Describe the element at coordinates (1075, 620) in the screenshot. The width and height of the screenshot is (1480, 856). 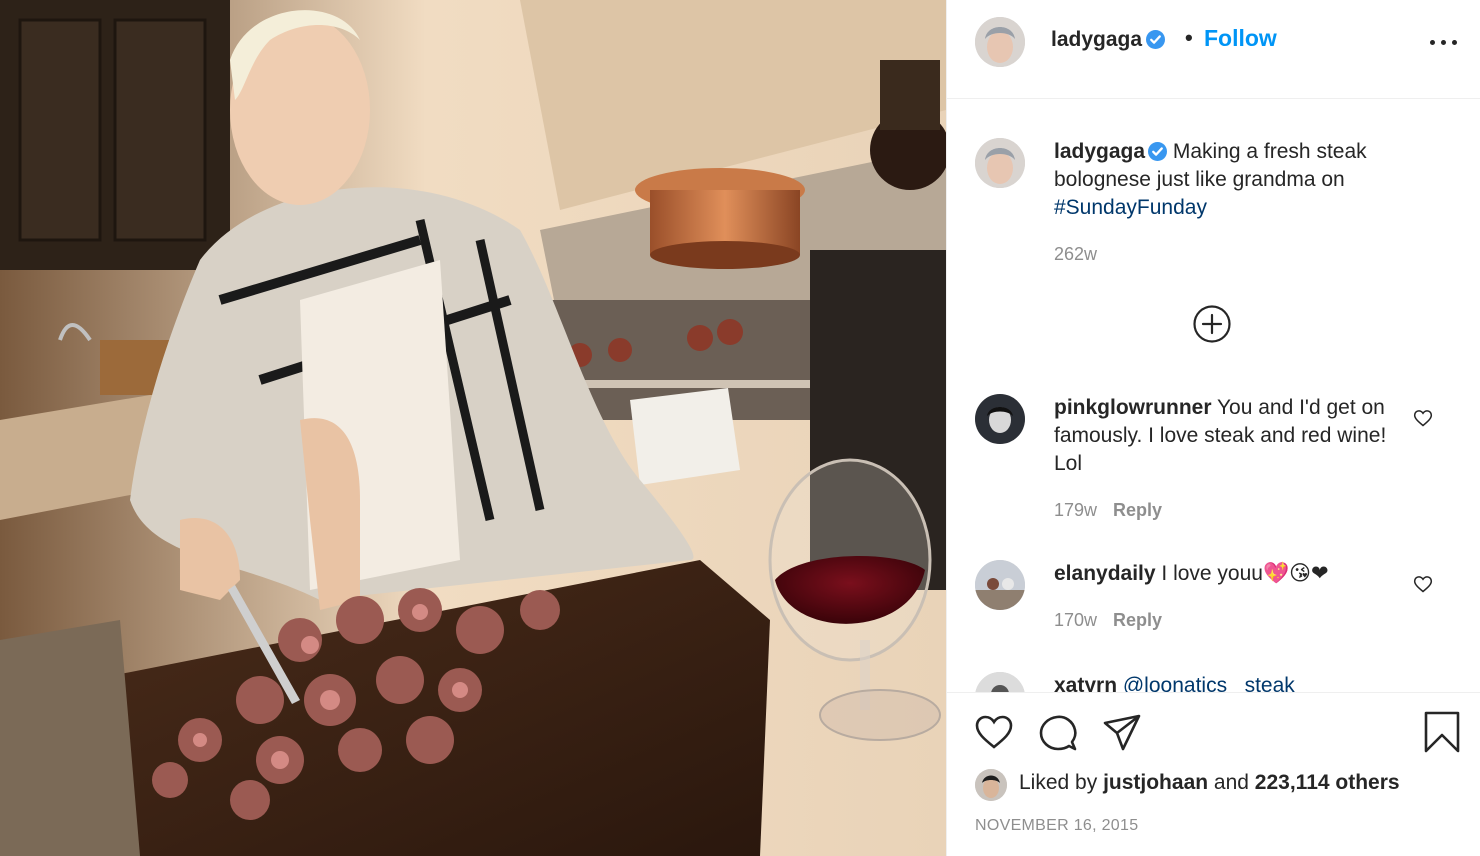
I see `comment-age: 170w` at that location.